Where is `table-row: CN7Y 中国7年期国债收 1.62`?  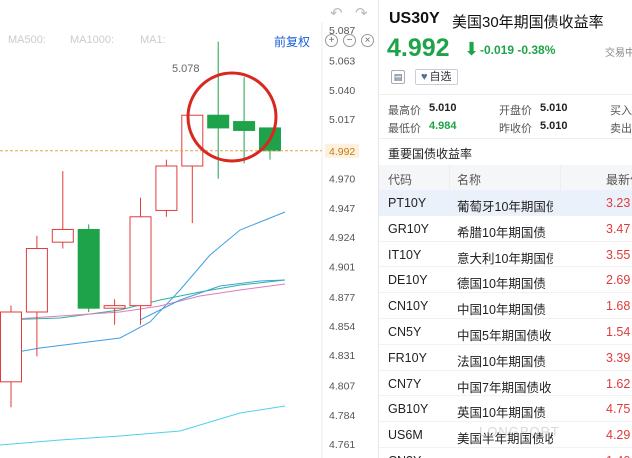 table-row: CN7Y 中国7年期国债收 1.62 is located at coordinates (505, 384).